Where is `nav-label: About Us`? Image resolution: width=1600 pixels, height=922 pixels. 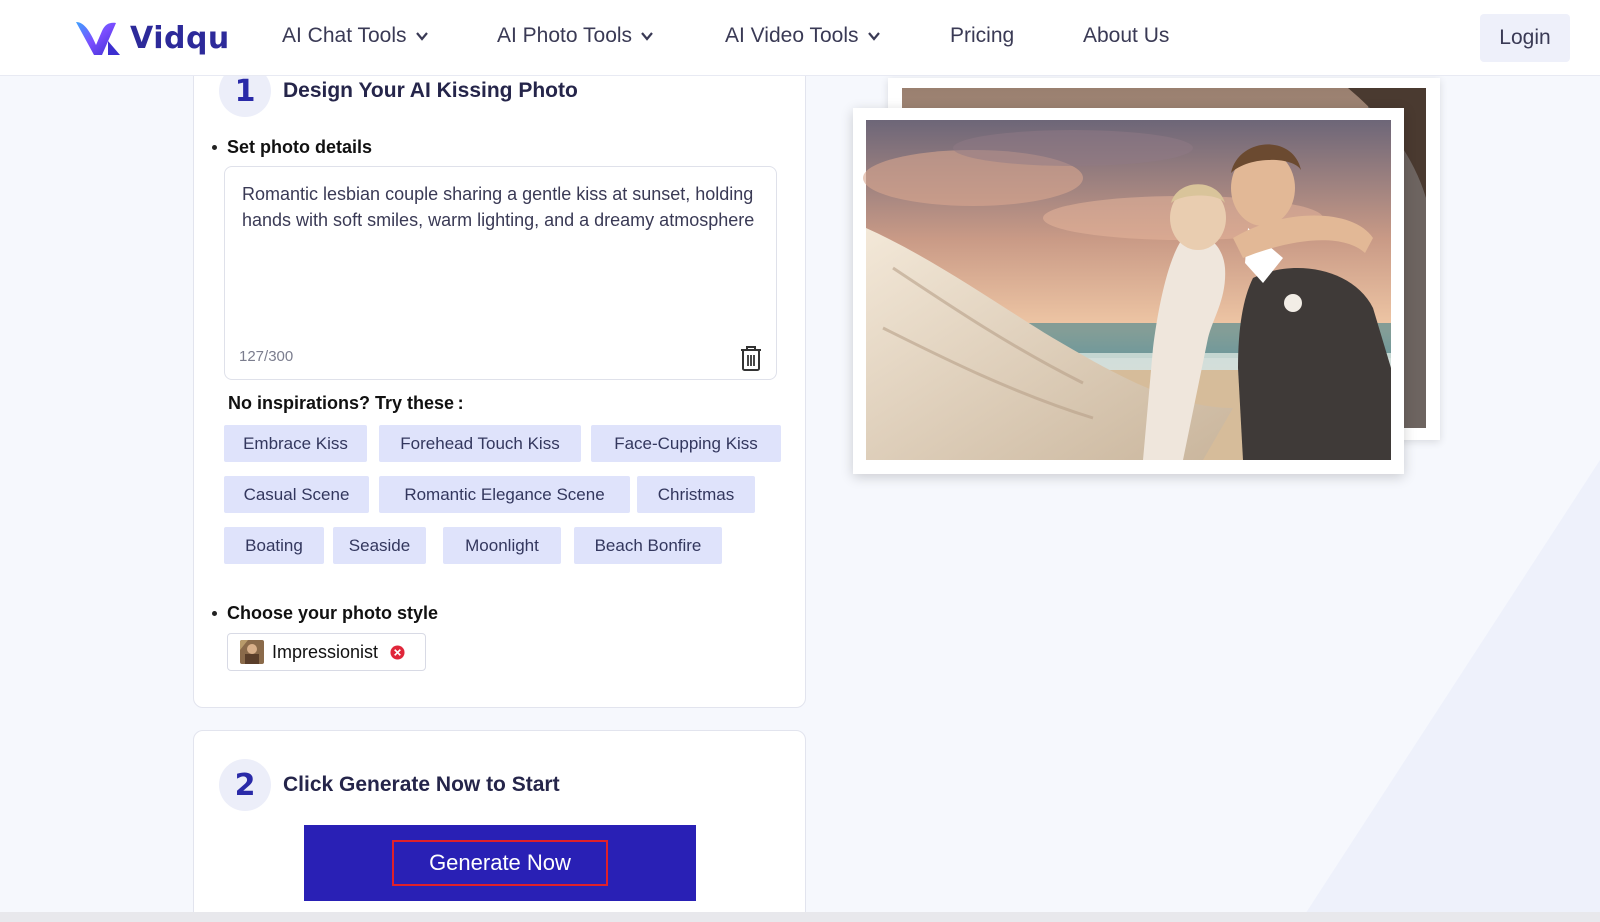 nav-label: About Us is located at coordinates (1126, 35).